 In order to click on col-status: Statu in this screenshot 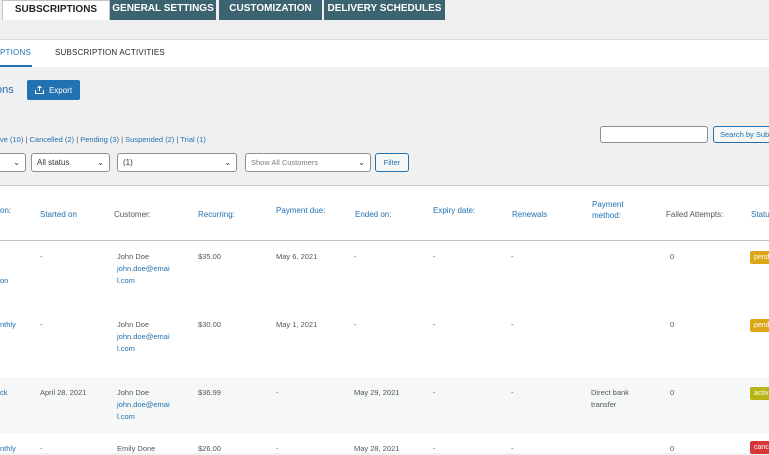, I will do `click(760, 214)`.